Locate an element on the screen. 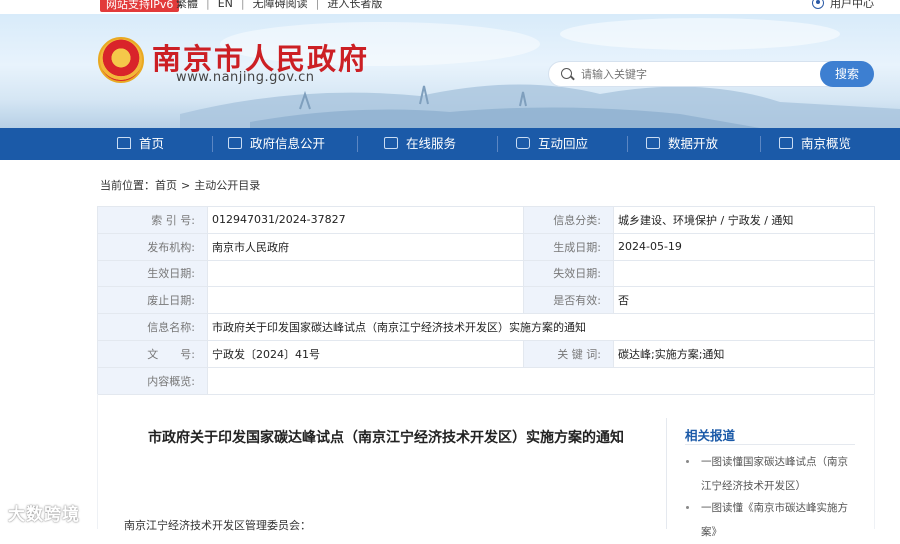 The image size is (900, 544). breadcrumb-home-link: 首页 is located at coordinates (166, 185).